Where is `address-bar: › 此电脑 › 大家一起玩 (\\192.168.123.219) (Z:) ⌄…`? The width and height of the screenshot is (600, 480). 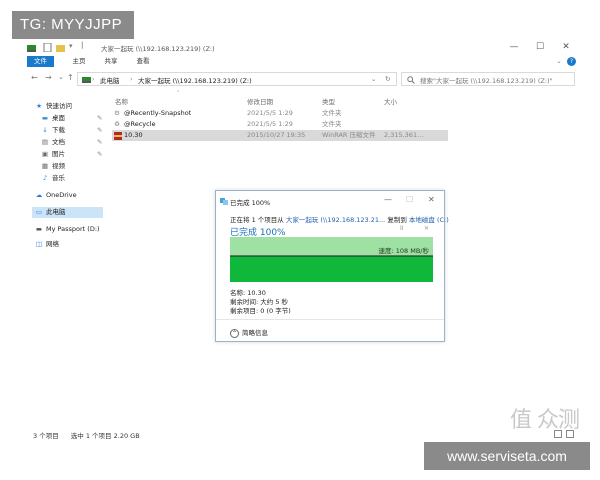
address-bar: › 此电脑 › 大家一起玩 (\\192.168.123.219) (Z:) ⌄… is located at coordinates (237, 79).